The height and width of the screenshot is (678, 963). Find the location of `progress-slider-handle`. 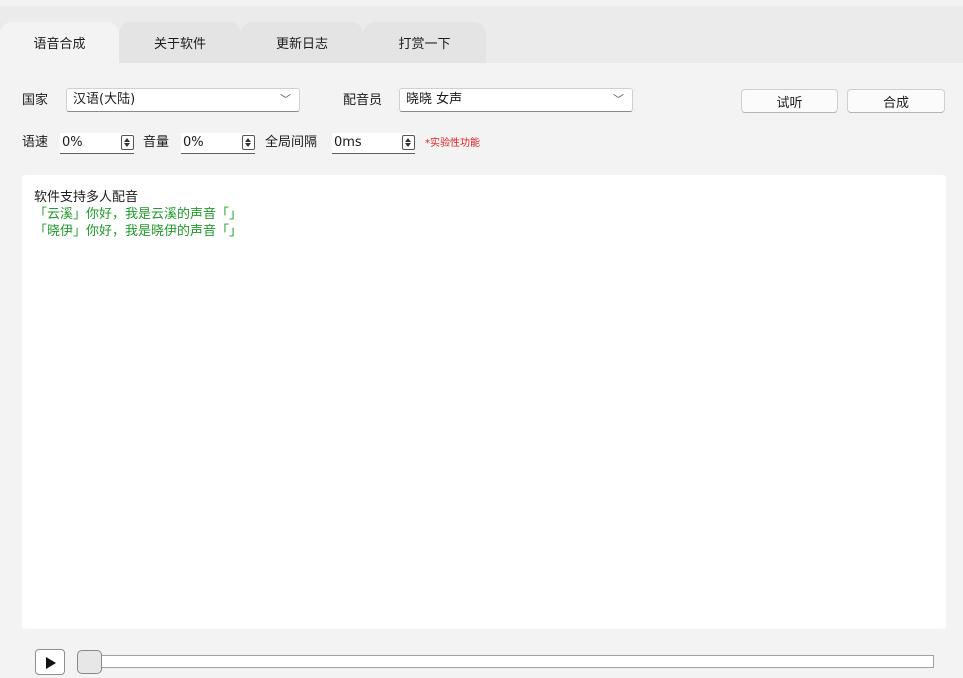

progress-slider-handle is located at coordinates (89, 662).